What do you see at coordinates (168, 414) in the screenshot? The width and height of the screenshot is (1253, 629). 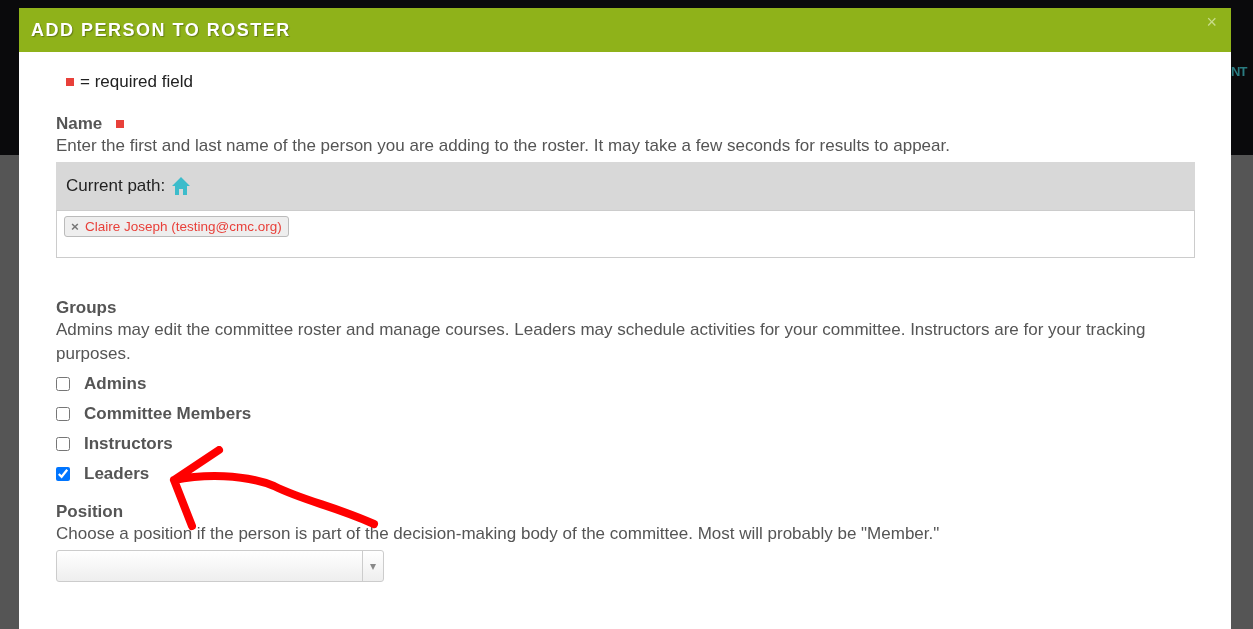 I see `checkbox-label: Committee Members` at bounding box center [168, 414].